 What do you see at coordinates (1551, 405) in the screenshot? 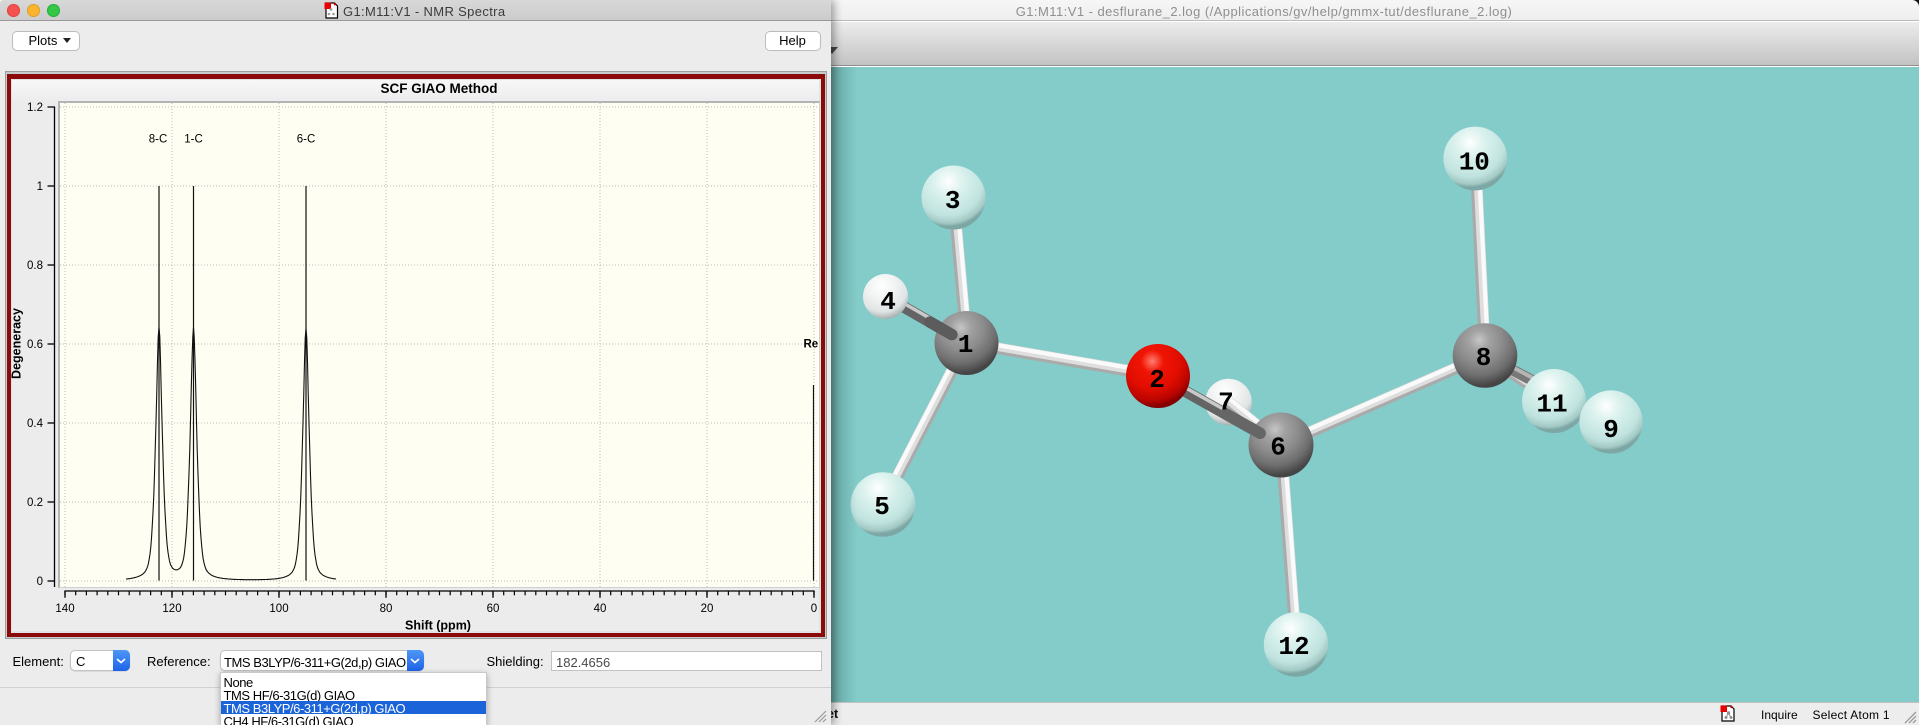
I see `svg-text: 11` at bounding box center [1551, 405].